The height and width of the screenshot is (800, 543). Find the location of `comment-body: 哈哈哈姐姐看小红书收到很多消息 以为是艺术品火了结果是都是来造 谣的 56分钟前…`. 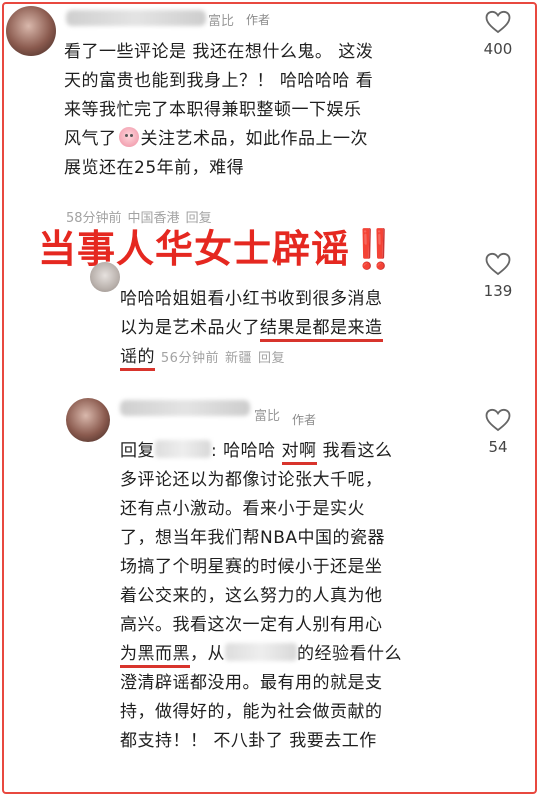

comment-body: 哈哈哈姐姐看小红书收到很多消息 以为是艺术品火了结果是都是来造 谣的 56分钟前… is located at coordinates (251, 329).